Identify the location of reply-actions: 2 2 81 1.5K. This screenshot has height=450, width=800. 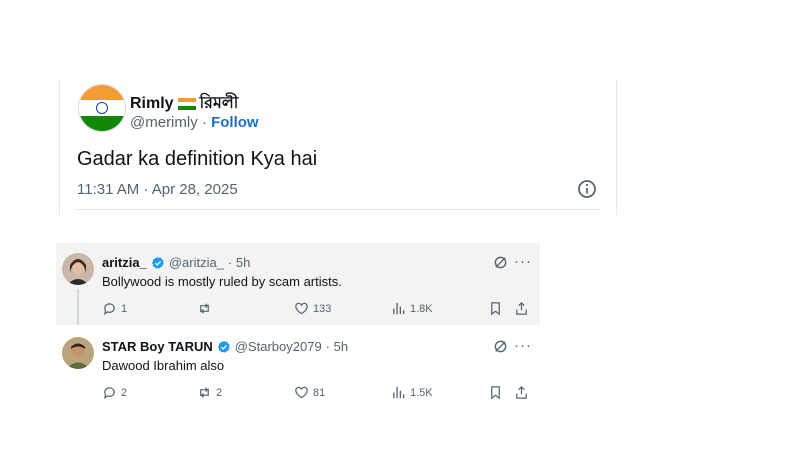
(317, 394).